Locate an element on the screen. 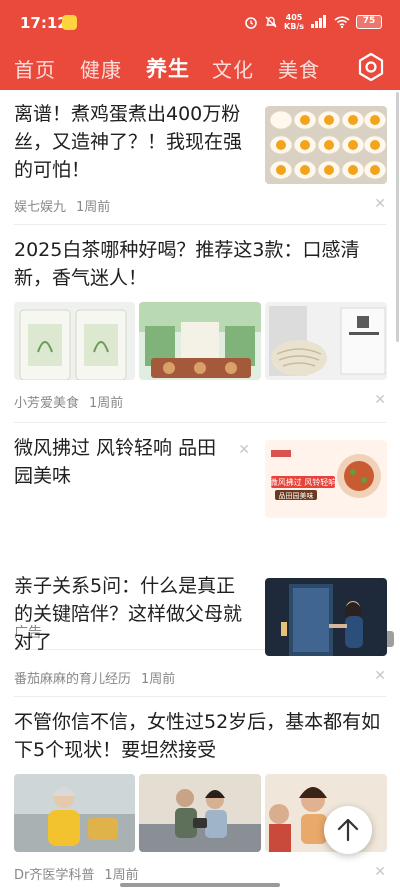 Image resolution: width=400 pixels, height=889 pixels. article-meta: 番茄麻麻的育儿经历 1周前 is located at coordinates (94, 677).